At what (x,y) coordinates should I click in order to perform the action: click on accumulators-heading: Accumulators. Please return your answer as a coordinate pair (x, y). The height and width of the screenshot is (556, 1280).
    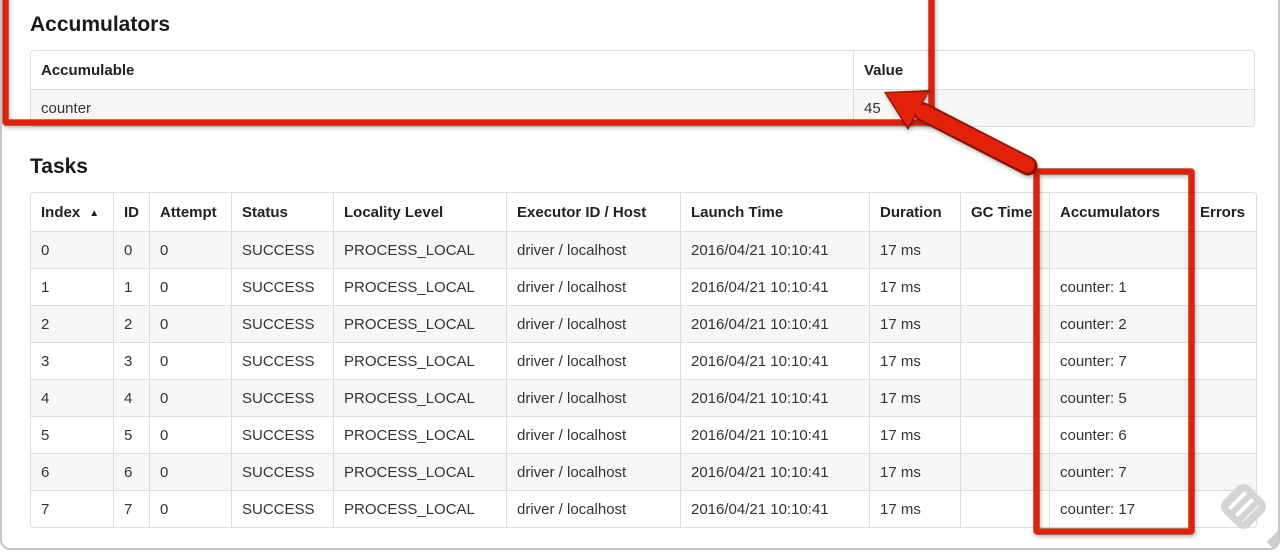
    Looking at the image, I should click on (100, 24).